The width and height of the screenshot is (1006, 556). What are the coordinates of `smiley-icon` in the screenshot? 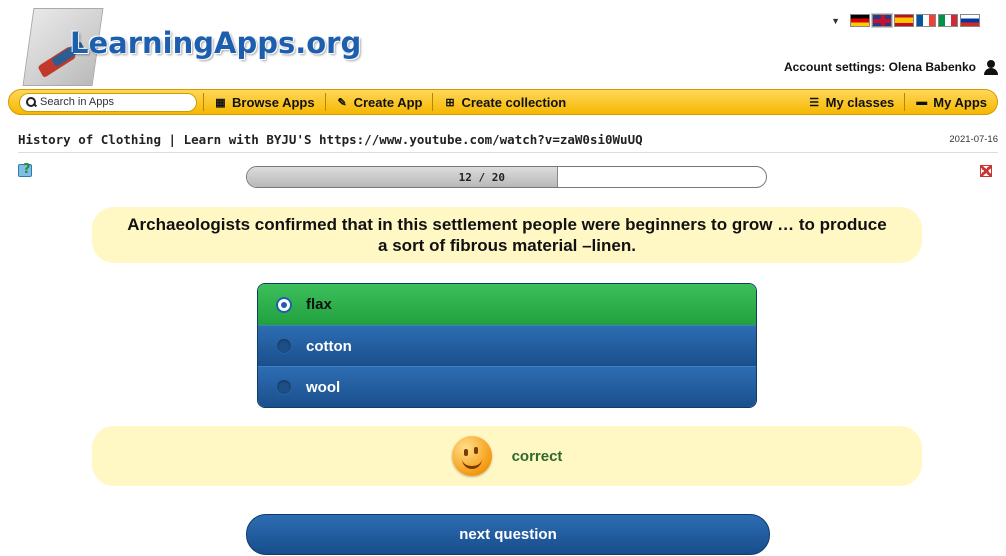 It's located at (471, 456).